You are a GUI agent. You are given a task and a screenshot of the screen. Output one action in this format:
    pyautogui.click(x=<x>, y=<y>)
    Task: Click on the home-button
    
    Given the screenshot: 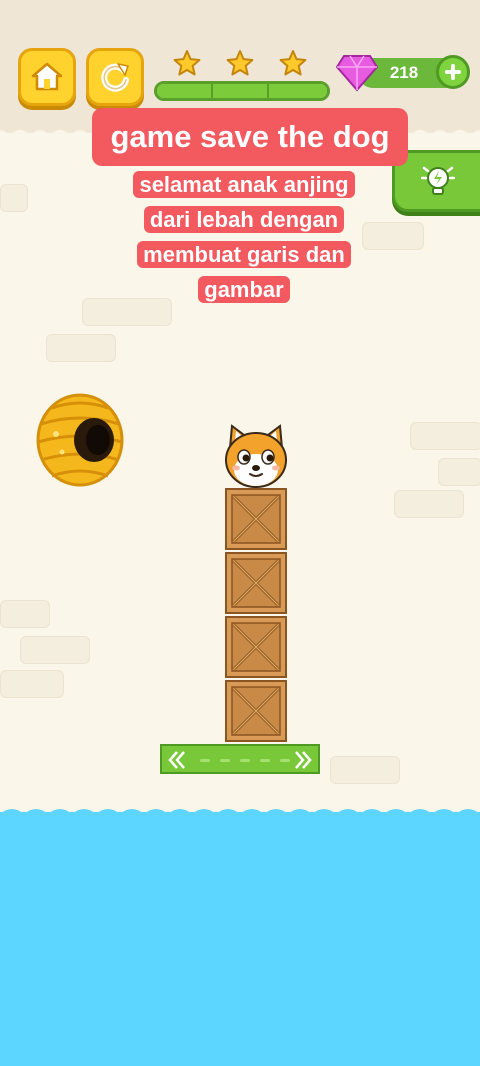 What is the action you would take?
    pyautogui.click(x=47, y=77)
    